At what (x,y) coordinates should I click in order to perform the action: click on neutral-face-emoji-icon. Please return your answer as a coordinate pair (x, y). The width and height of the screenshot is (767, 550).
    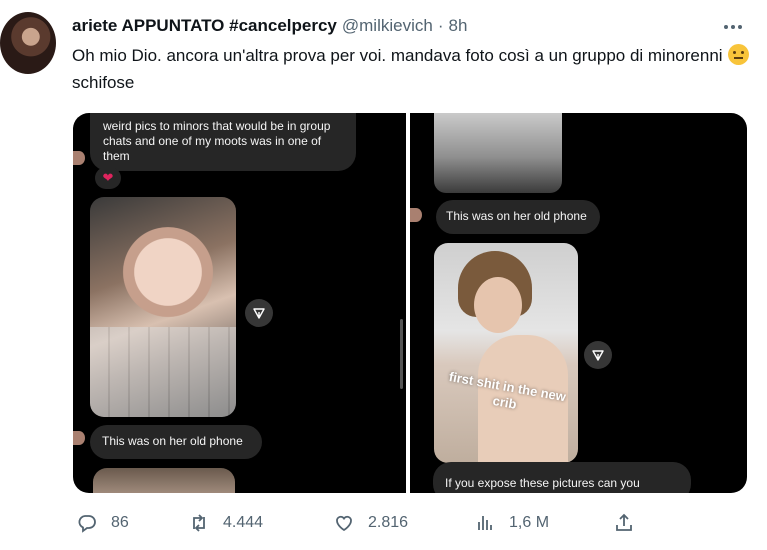
    Looking at the image, I should click on (739, 54).